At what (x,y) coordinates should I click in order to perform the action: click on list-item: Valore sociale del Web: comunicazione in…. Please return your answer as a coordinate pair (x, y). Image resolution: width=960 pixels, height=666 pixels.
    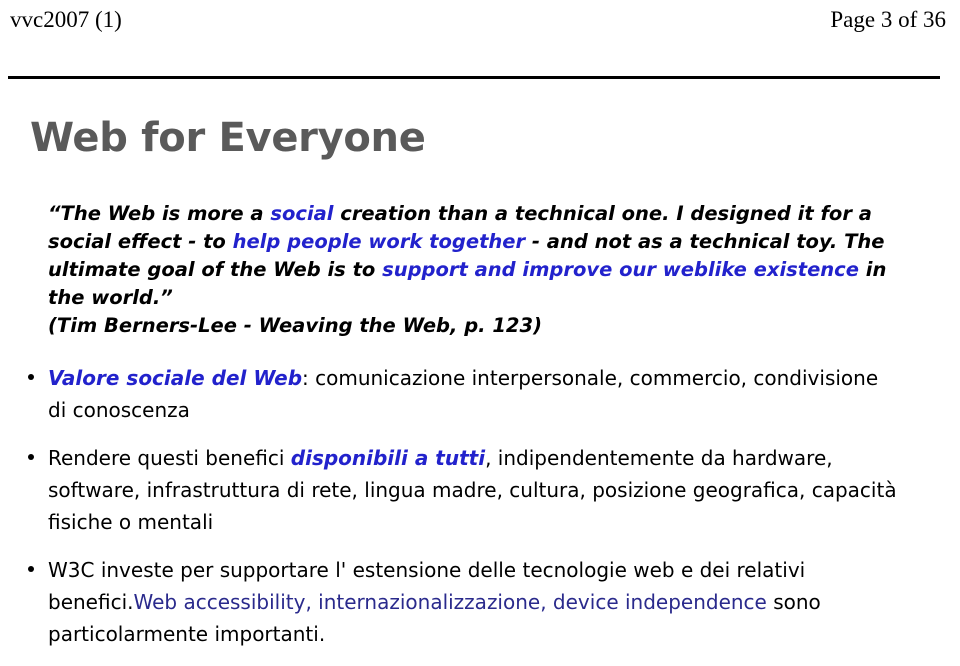
    Looking at the image, I should click on (480, 394).